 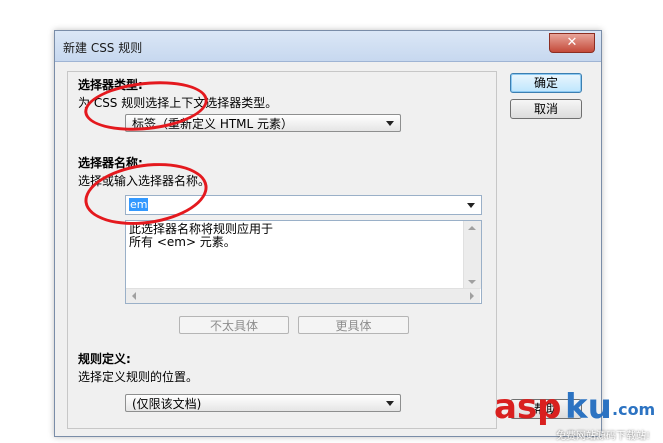 I want to click on more-specific-label: 更具体, so click(x=353, y=326).